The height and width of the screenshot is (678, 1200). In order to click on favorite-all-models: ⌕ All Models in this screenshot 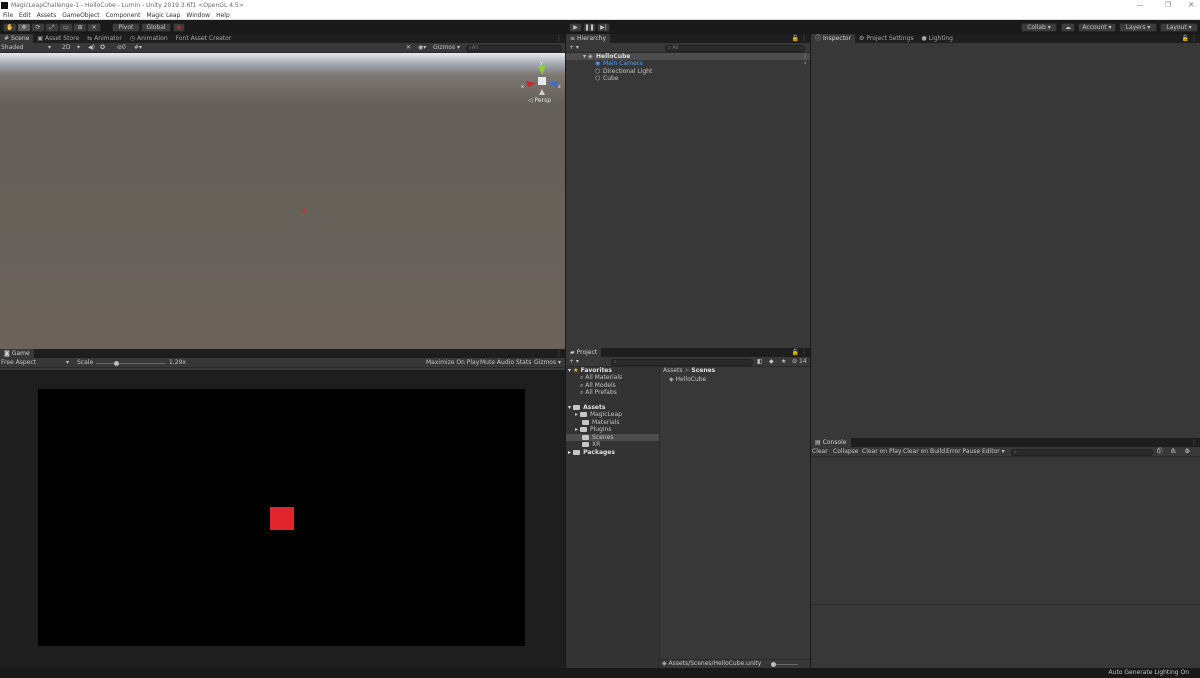, I will do `click(598, 385)`.